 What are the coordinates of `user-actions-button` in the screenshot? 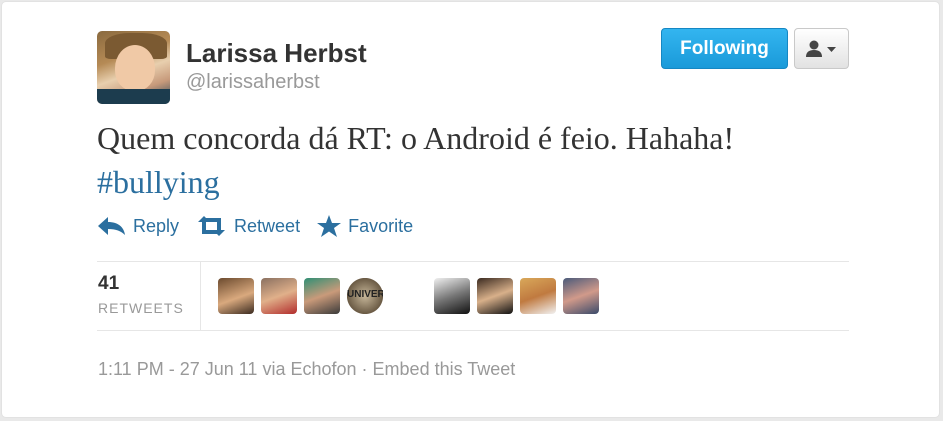 It's located at (821, 48).